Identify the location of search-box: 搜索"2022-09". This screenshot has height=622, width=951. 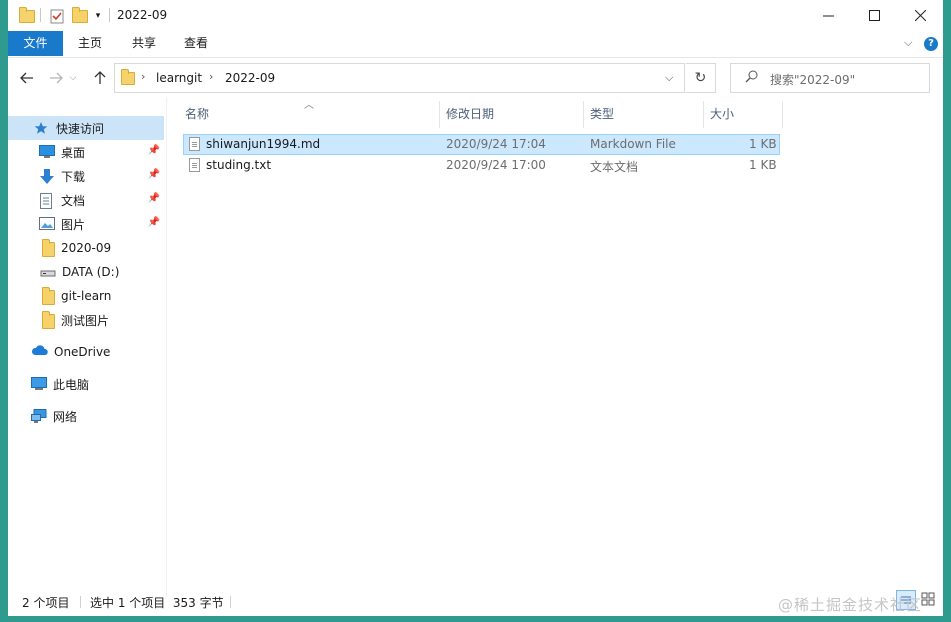
(830, 78).